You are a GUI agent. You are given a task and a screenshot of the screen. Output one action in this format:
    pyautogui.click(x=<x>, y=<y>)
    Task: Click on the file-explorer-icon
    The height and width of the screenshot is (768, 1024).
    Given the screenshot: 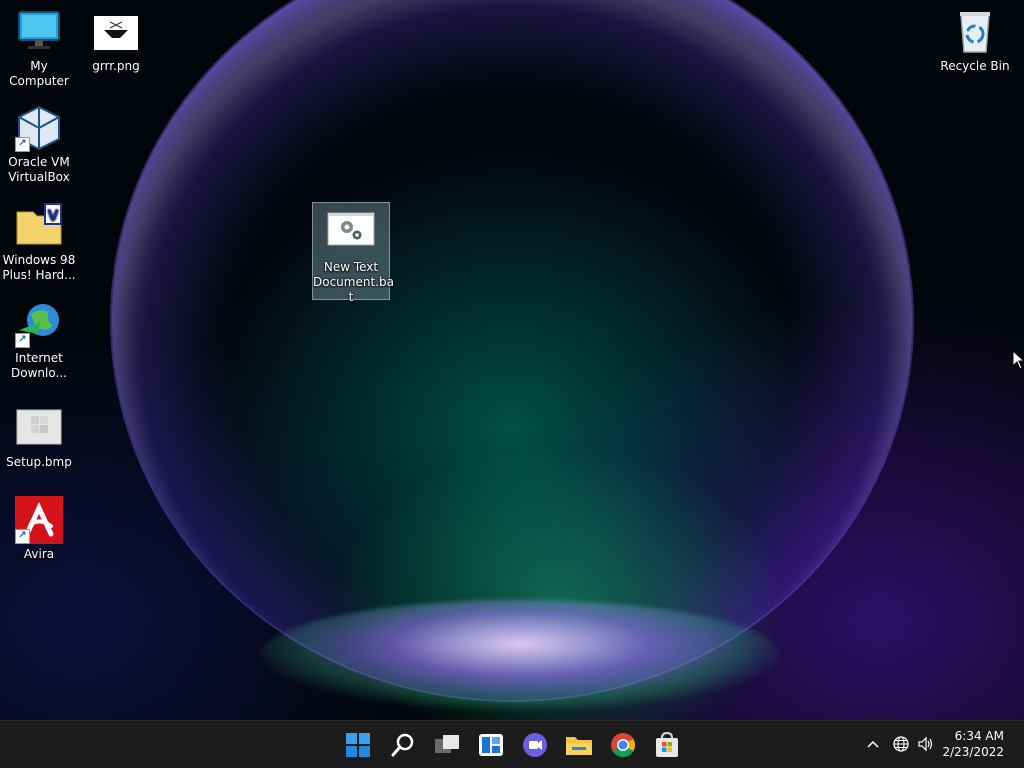 What is the action you would take?
    pyautogui.click(x=579, y=746)
    